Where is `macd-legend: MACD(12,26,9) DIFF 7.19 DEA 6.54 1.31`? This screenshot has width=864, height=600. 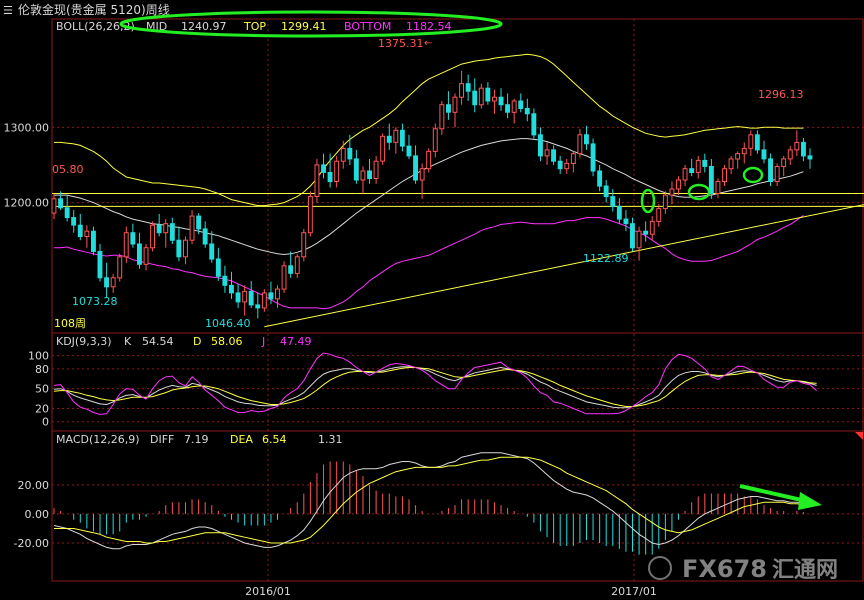
macd-legend: MACD(12,26,9) DIFF 7.19 DEA 6.54 1.31 is located at coordinates (199, 439).